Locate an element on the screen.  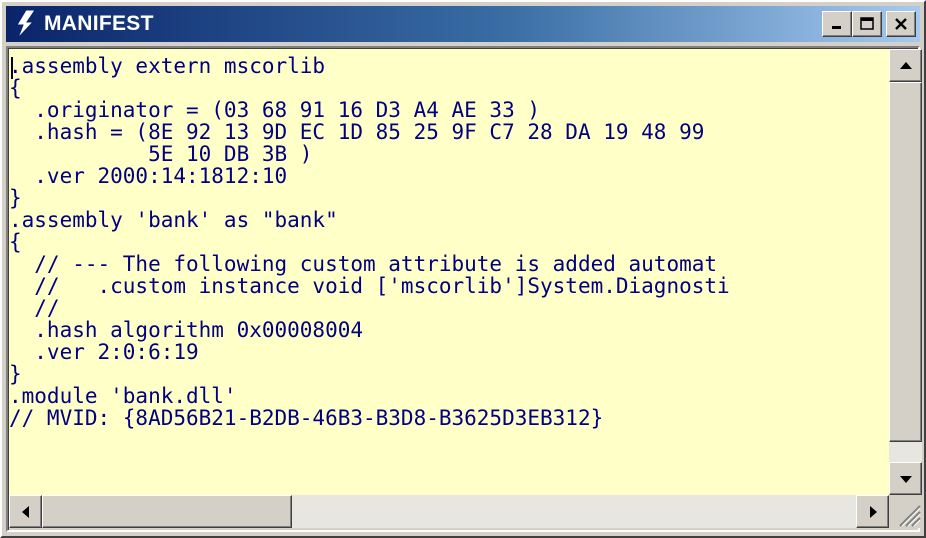
horizontal-scroll-thumb is located at coordinates (167, 511).